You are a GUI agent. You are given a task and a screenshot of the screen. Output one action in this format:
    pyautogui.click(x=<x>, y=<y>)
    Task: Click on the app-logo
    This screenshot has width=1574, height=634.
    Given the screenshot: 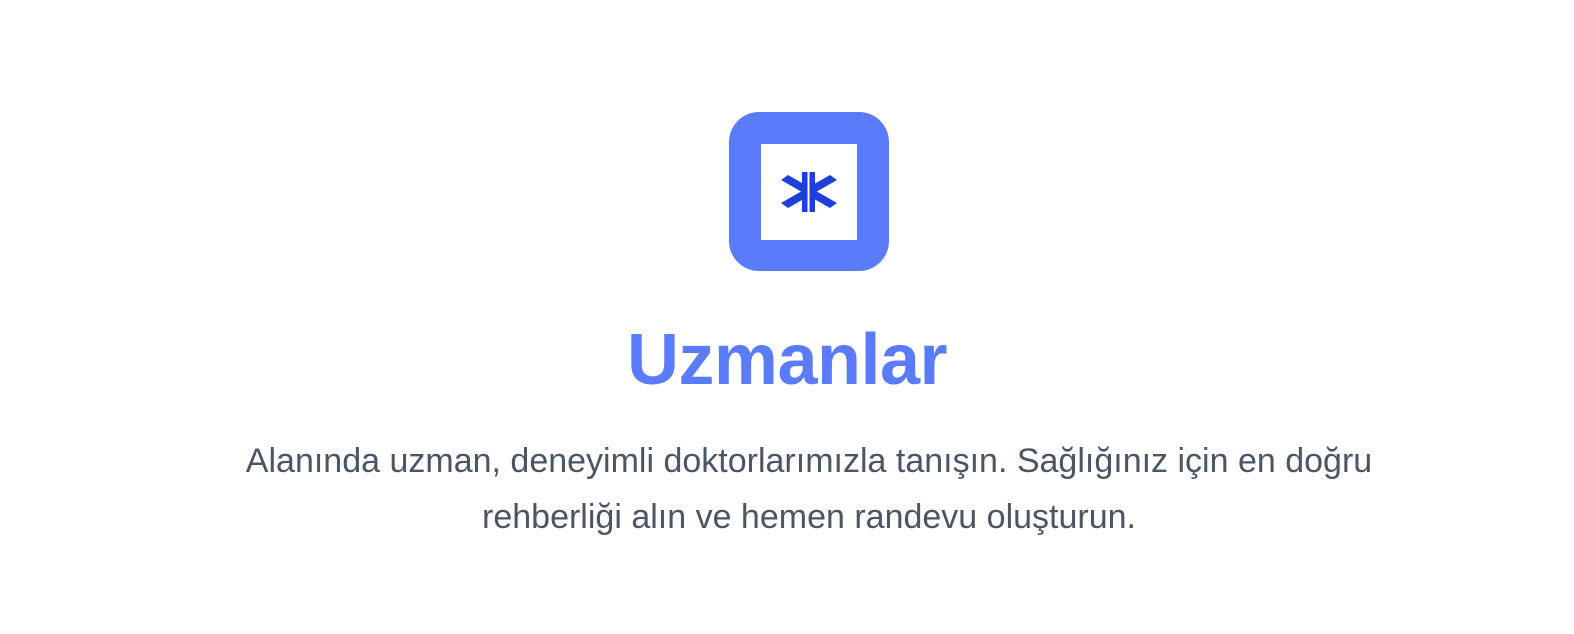 What is the action you would take?
    pyautogui.click(x=809, y=191)
    